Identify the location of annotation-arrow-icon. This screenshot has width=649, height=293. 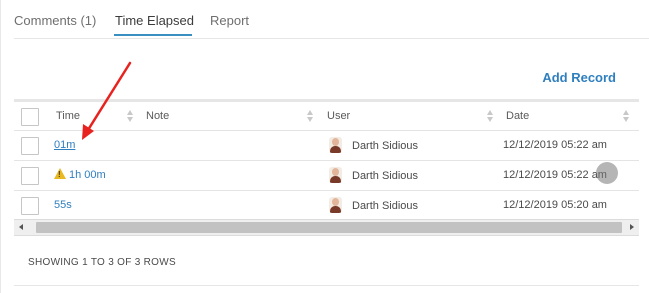
(107, 100).